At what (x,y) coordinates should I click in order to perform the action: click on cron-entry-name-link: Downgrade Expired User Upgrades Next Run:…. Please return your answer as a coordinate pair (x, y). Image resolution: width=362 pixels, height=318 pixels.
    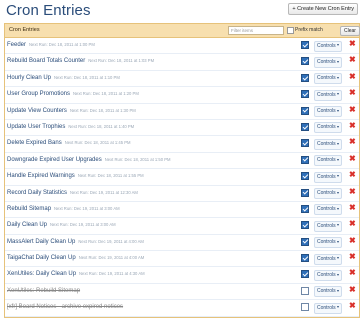
    Looking at the image, I should click on (89, 160).